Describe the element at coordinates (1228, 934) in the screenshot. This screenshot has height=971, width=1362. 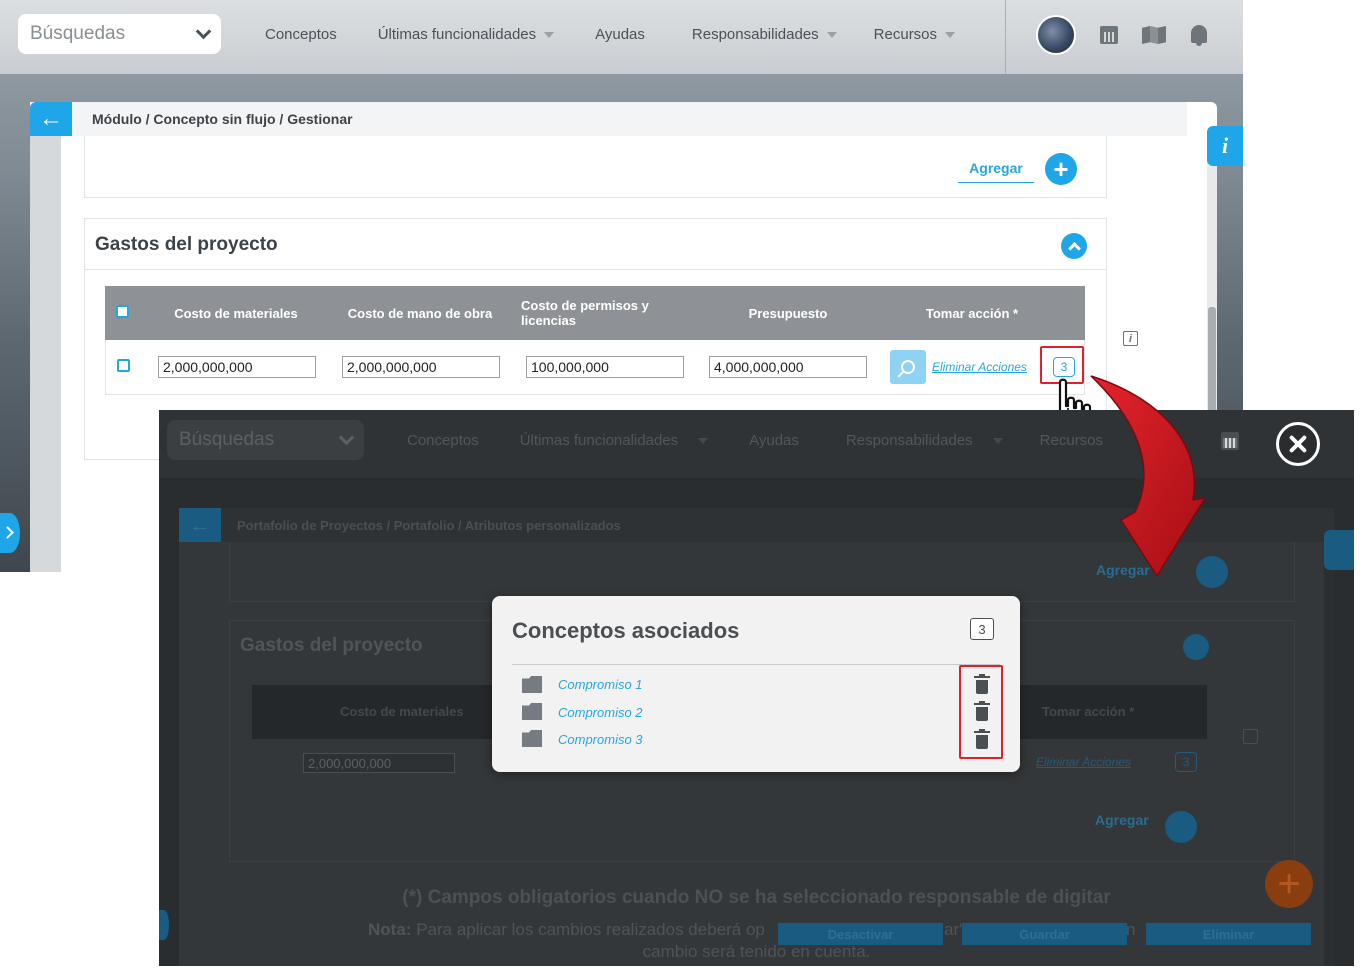
I see `delete-button: Eliminar` at that location.